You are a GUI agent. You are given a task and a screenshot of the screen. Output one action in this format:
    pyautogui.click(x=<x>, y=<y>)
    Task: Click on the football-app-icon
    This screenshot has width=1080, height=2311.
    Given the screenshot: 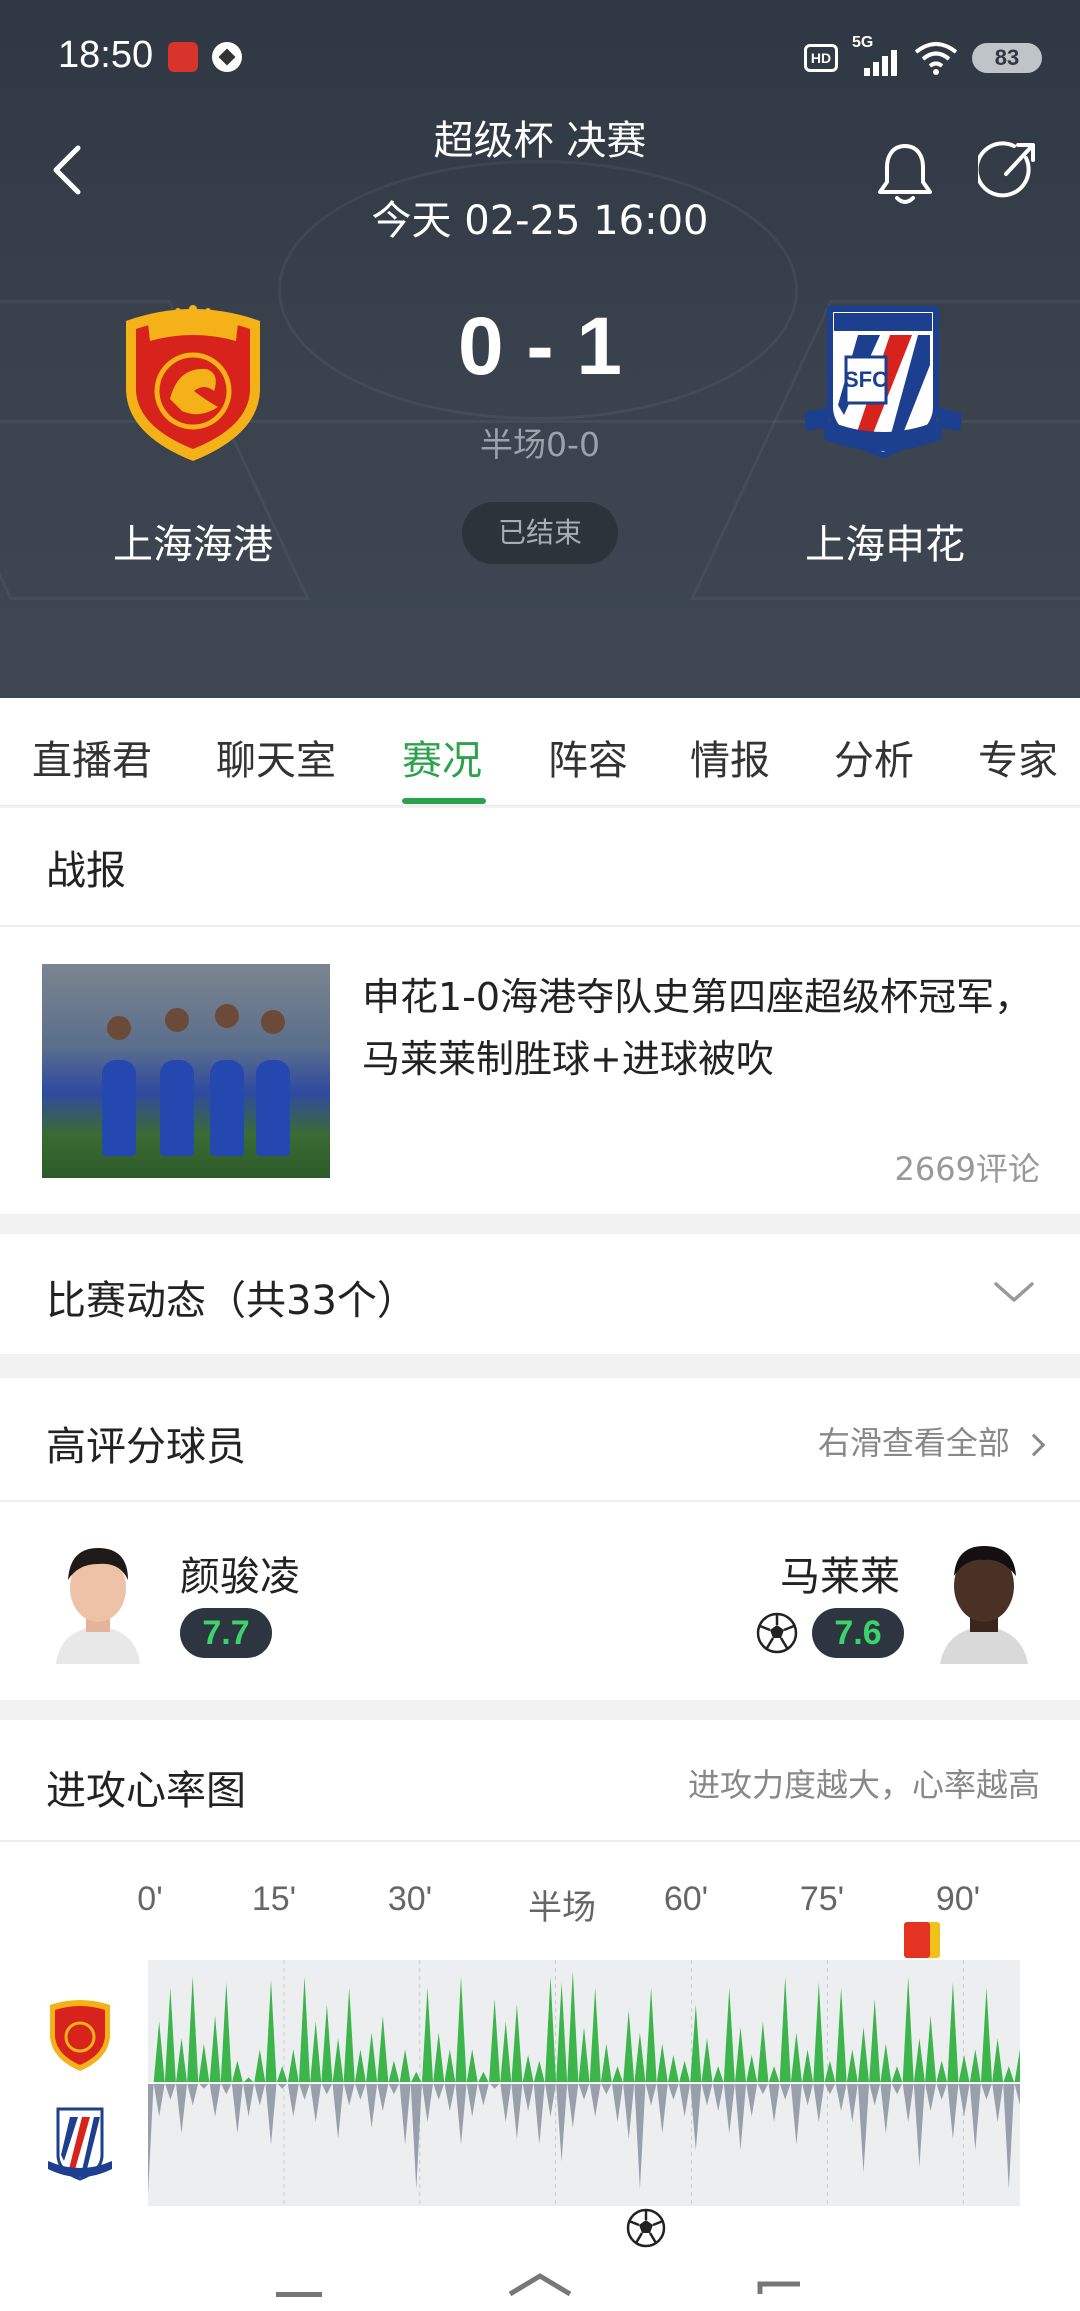 What is the action you would take?
    pyautogui.click(x=227, y=57)
    